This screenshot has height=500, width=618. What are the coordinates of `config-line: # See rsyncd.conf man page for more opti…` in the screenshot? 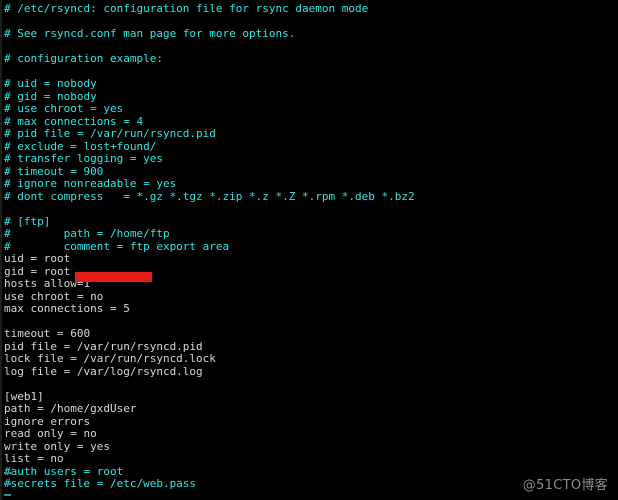 It's located at (150, 33).